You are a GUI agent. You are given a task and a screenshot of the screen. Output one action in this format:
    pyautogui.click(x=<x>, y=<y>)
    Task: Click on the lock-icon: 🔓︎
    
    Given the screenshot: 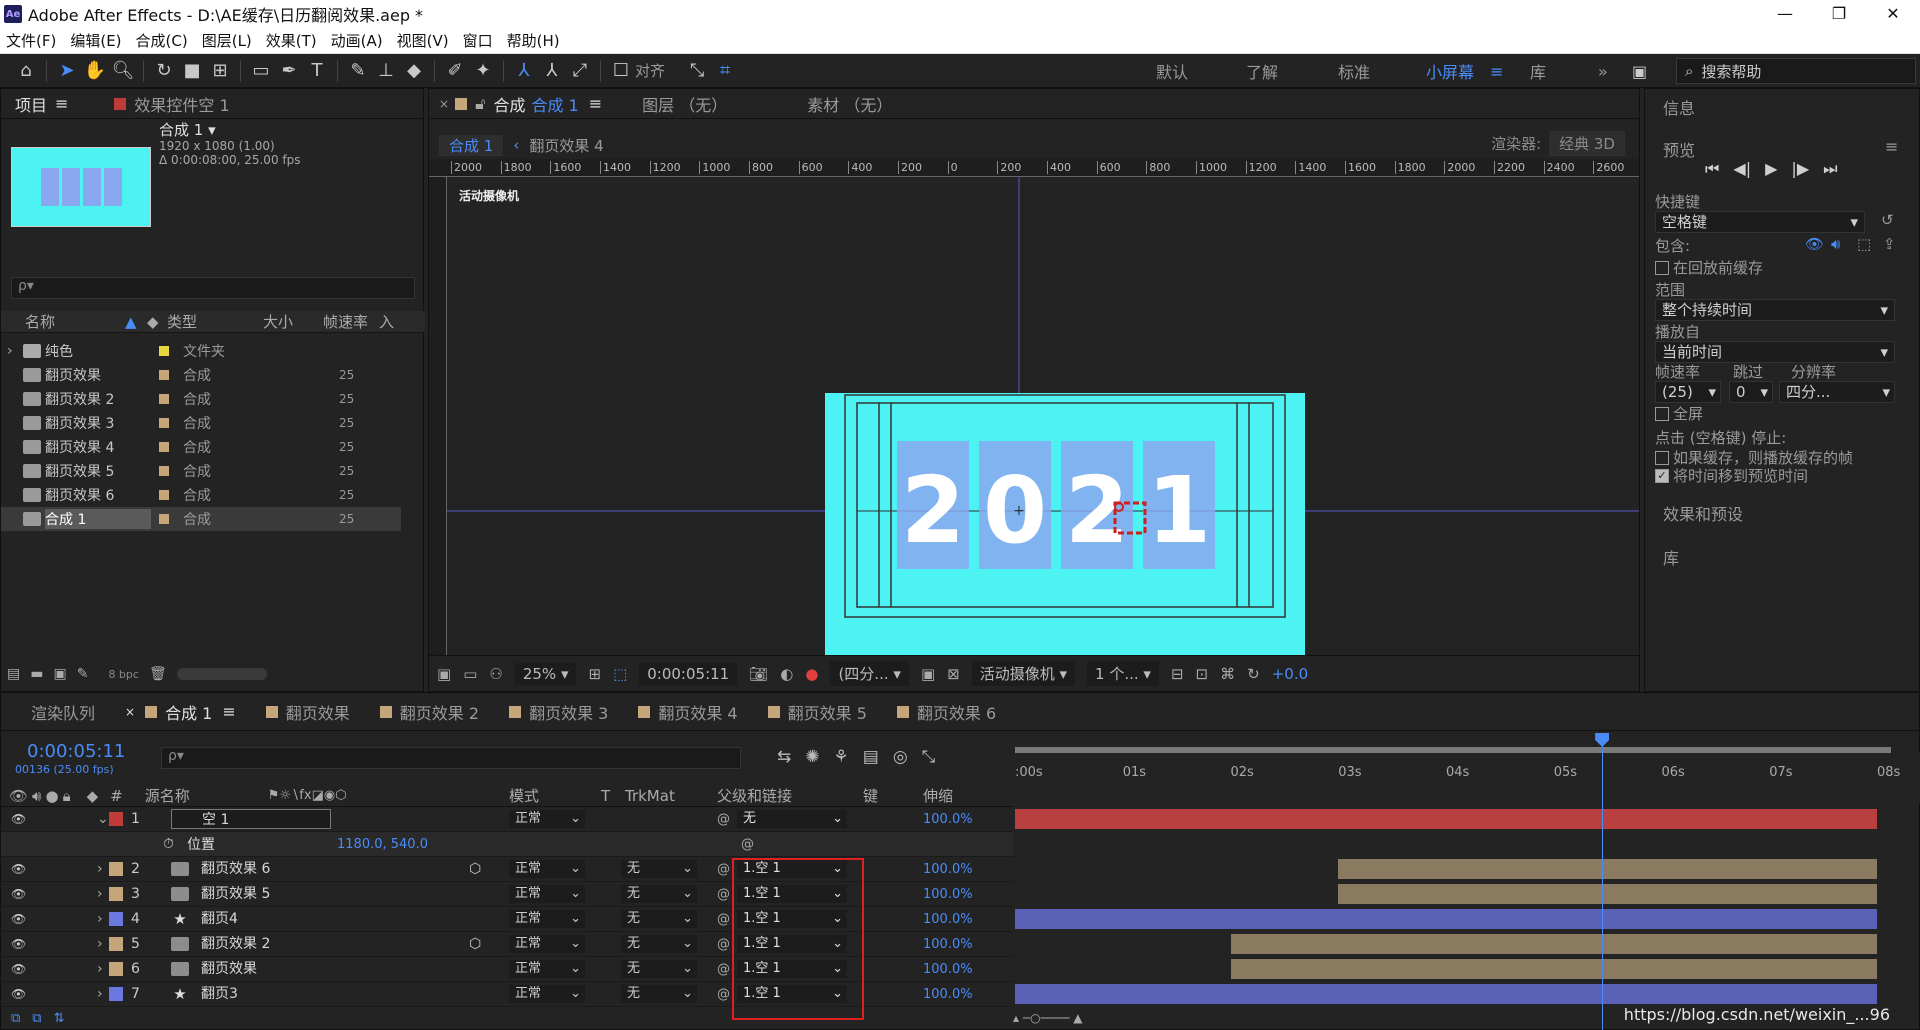 What is the action you would take?
    pyautogui.click(x=480, y=104)
    